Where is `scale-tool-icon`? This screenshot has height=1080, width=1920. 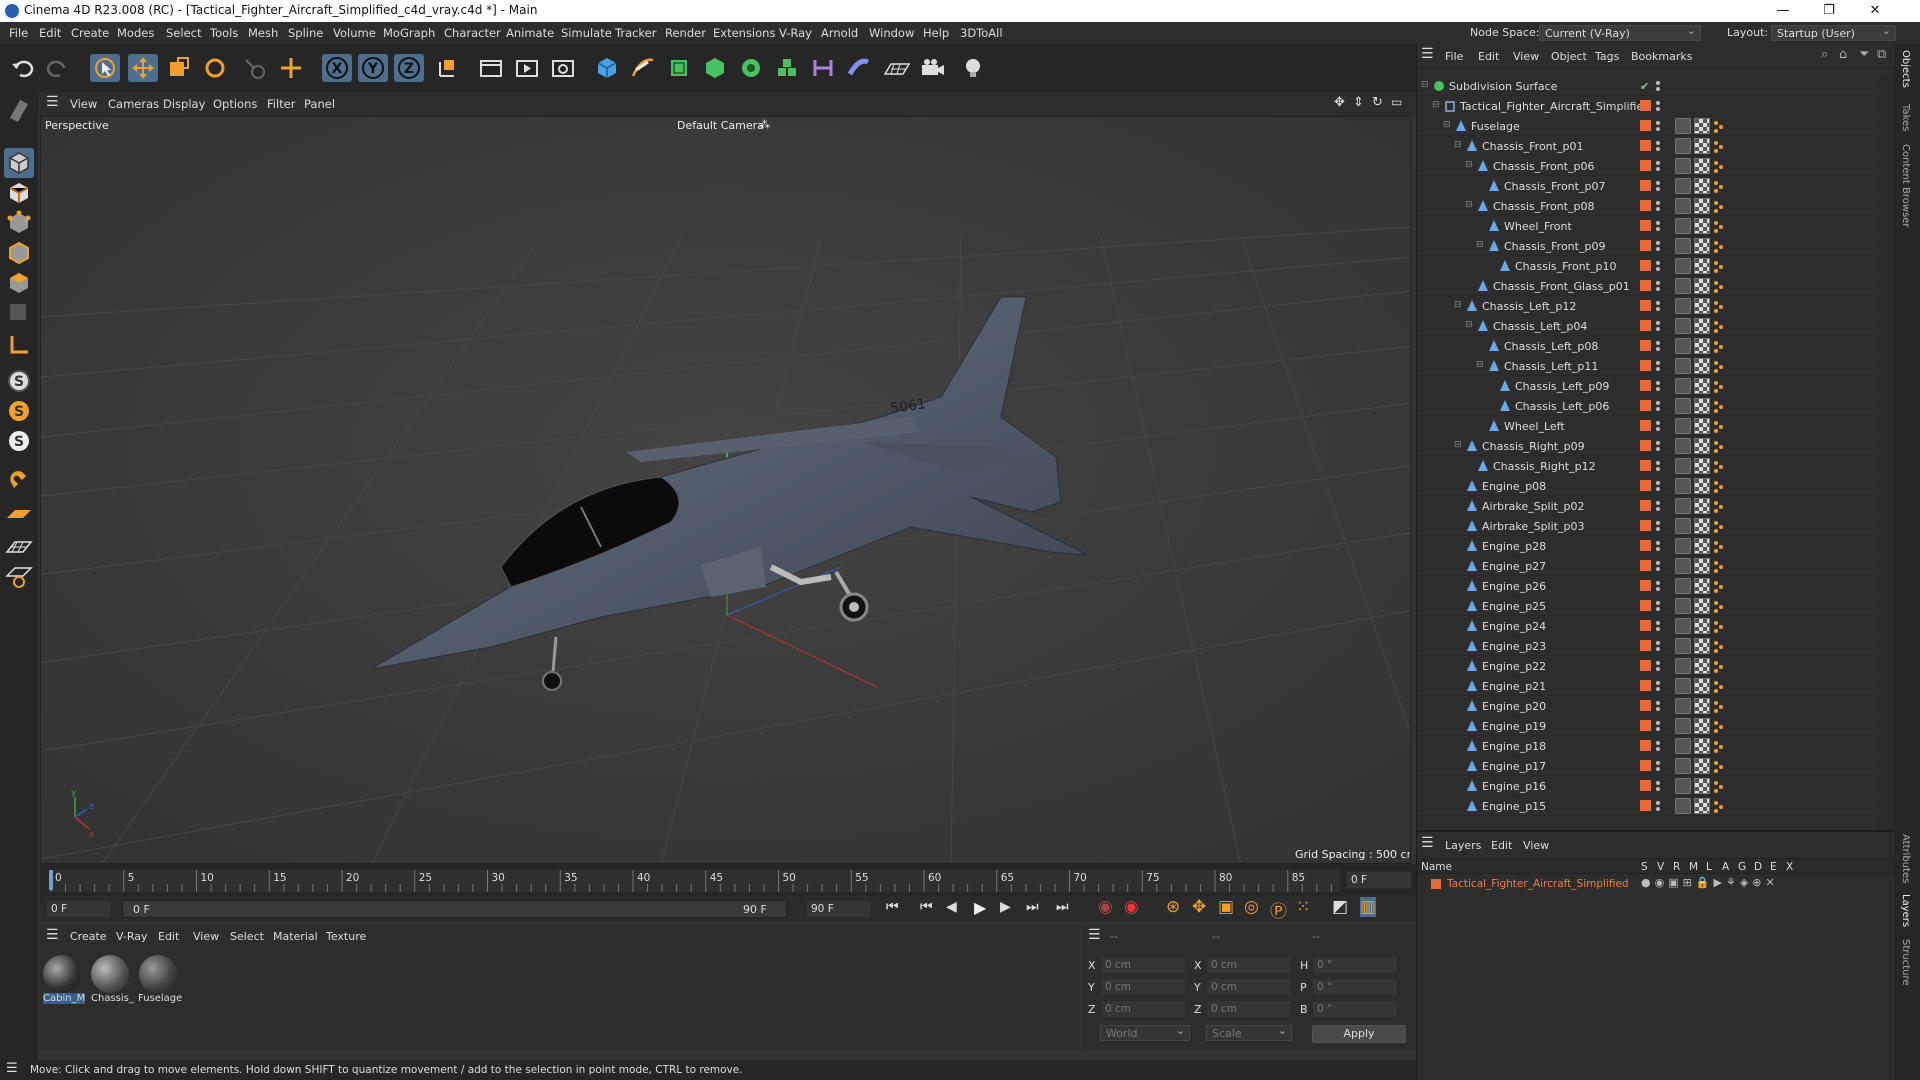
scale-tool-icon is located at coordinates (179, 68).